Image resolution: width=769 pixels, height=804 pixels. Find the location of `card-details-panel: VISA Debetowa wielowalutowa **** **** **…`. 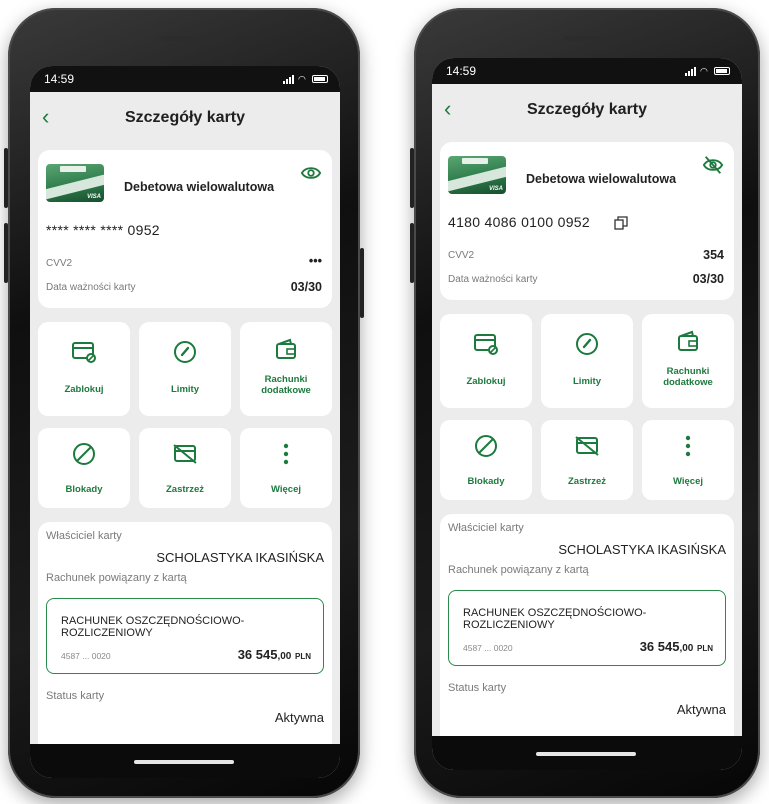

card-details-panel: VISA Debetowa wielowalutowa **** **** **… is located at coordinates (185, 229).